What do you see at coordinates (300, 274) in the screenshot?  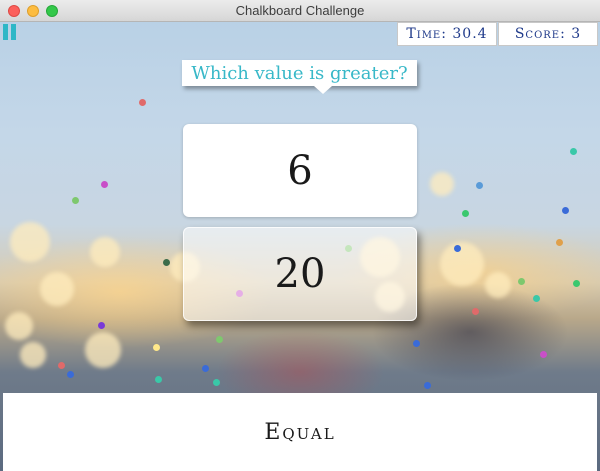 I see `choice-card-bottom: 20` at bounding box center [300, 274].